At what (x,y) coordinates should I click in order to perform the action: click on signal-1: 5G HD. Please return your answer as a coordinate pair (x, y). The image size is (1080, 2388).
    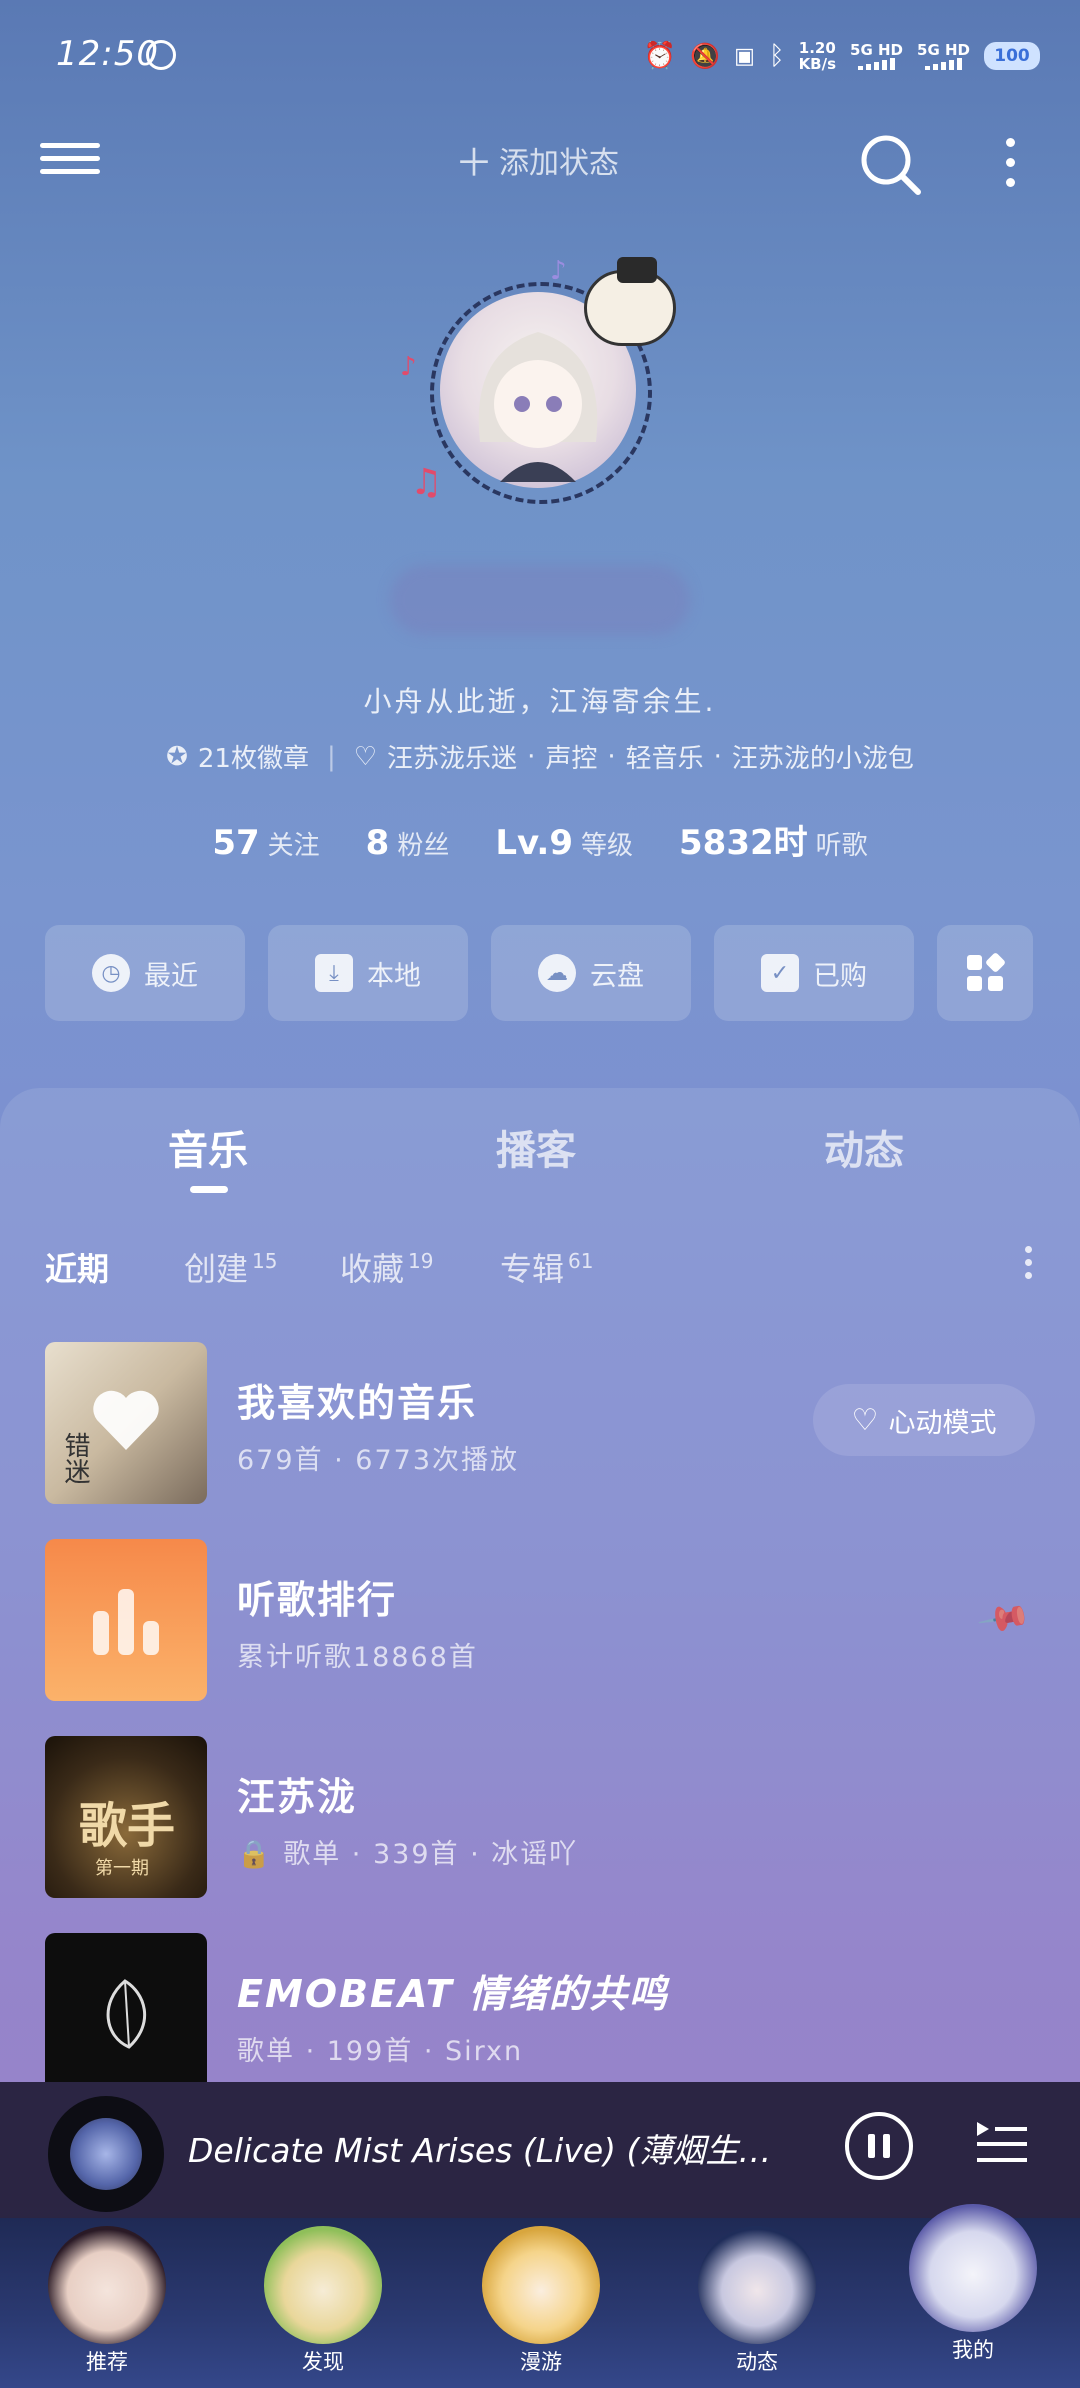
    Looking at the image, I should click on (876, 56).